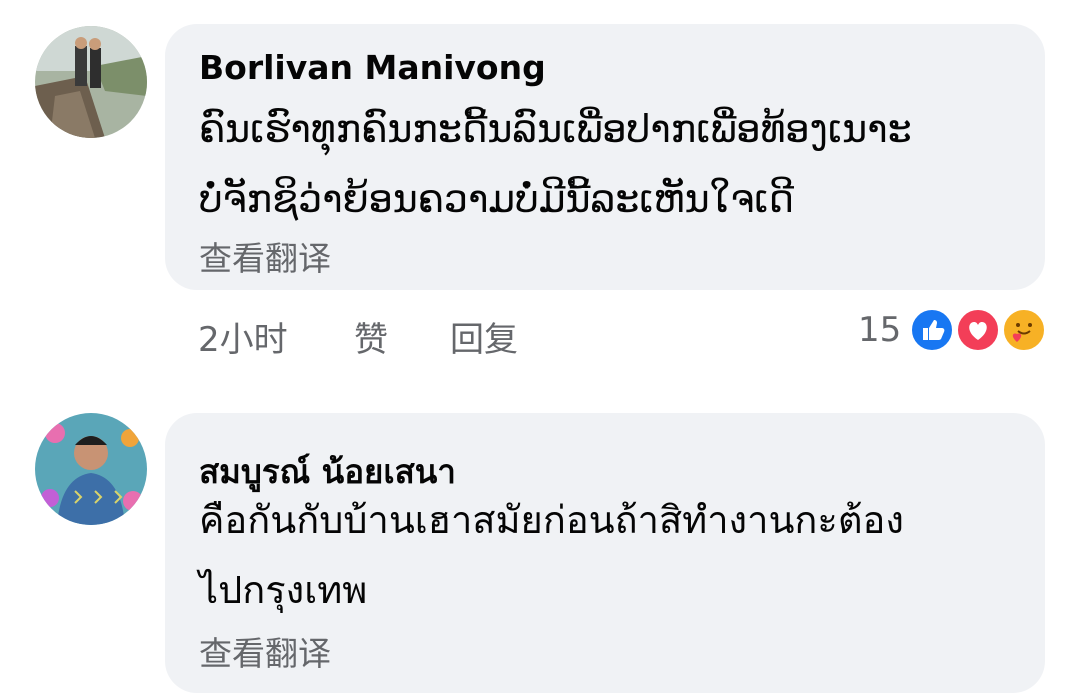  What do you see at coordinates (243, 336) in the screenshot?
I see `comment-timestamp: 2小时` at bounding box center [243, 336].